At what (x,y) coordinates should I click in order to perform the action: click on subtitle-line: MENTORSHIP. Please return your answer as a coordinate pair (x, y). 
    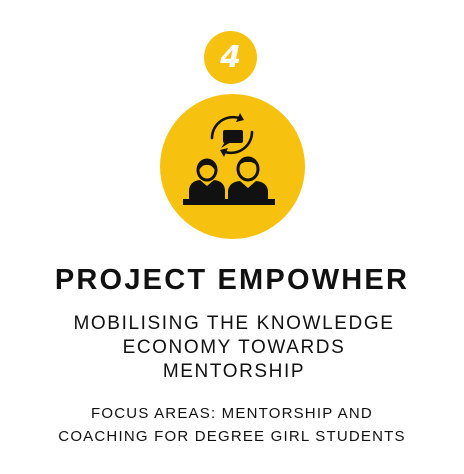
    Looking at the image, I should click on (234, 371).